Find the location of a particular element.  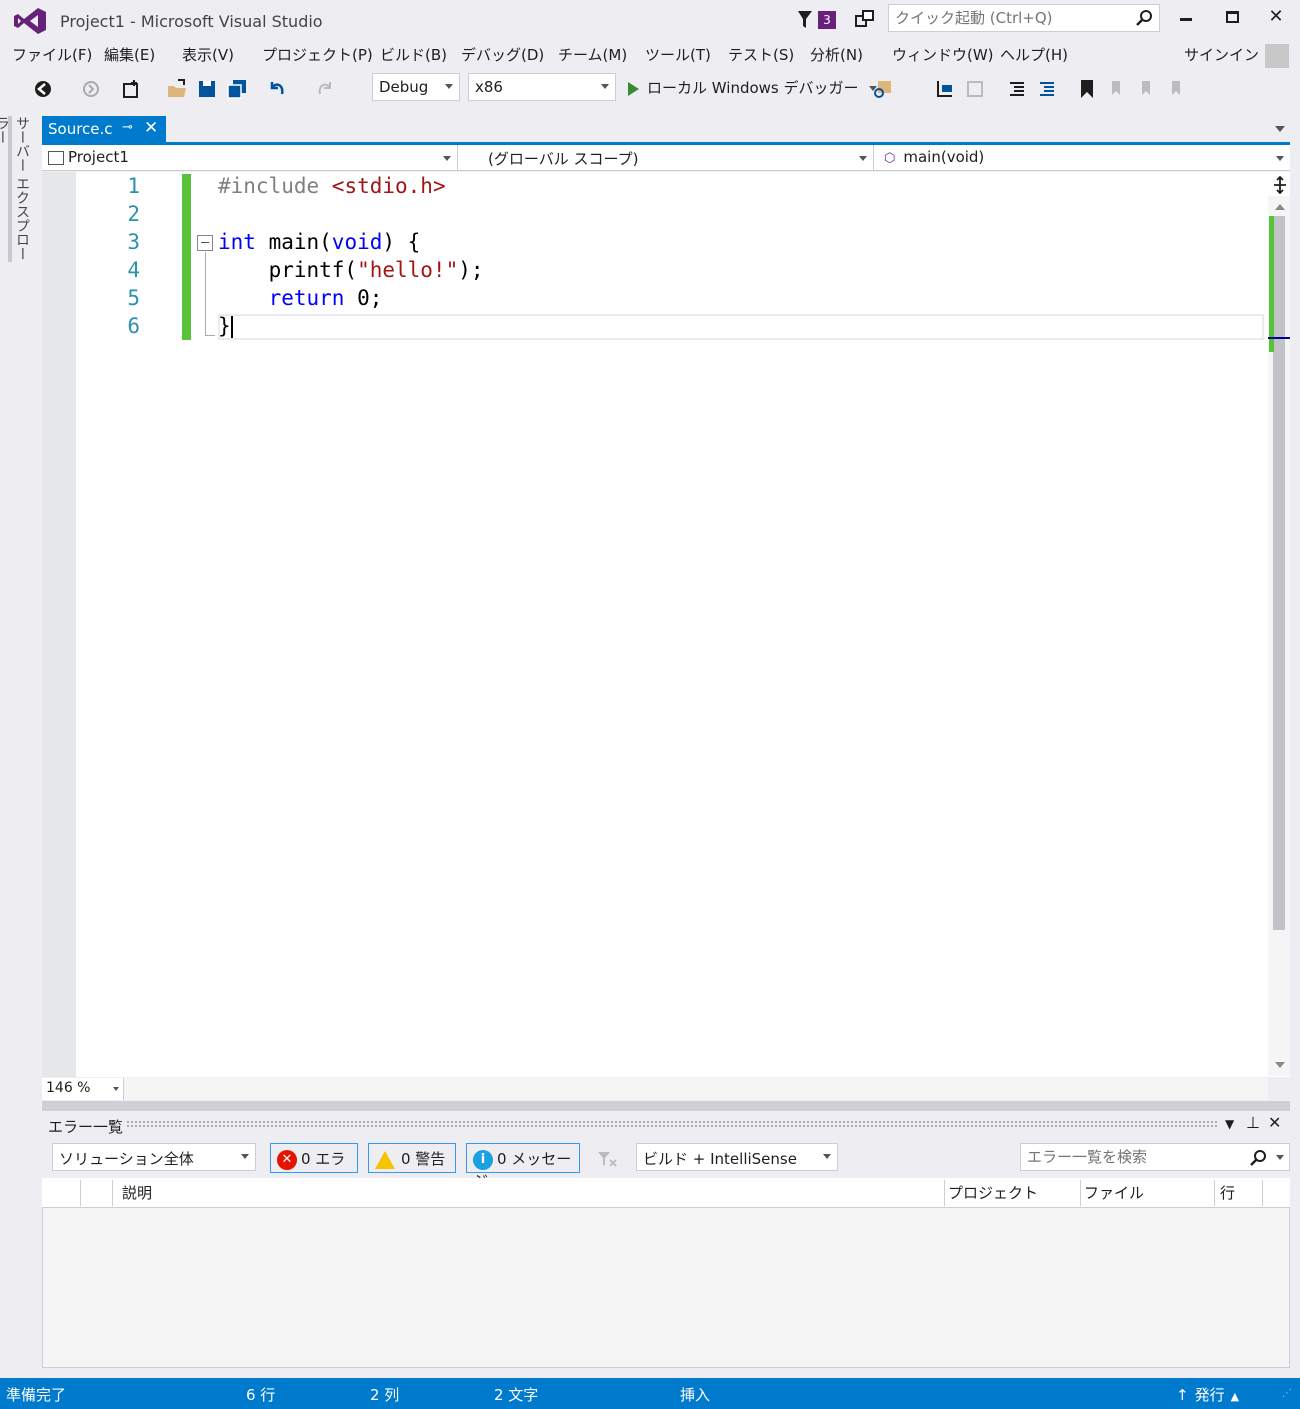

menu-help: ヘルプ(H) is located at coordinates (1034, 54).